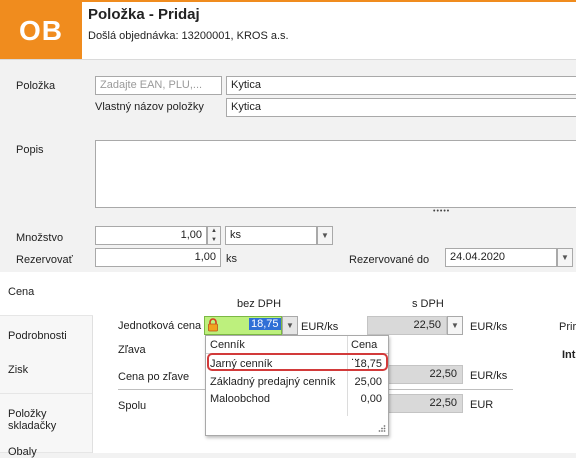 Image resolution: width=576 pixels, height=458 pixels. I want to click on rezervovane-do-label: Rezervované do, so click(389, 260).